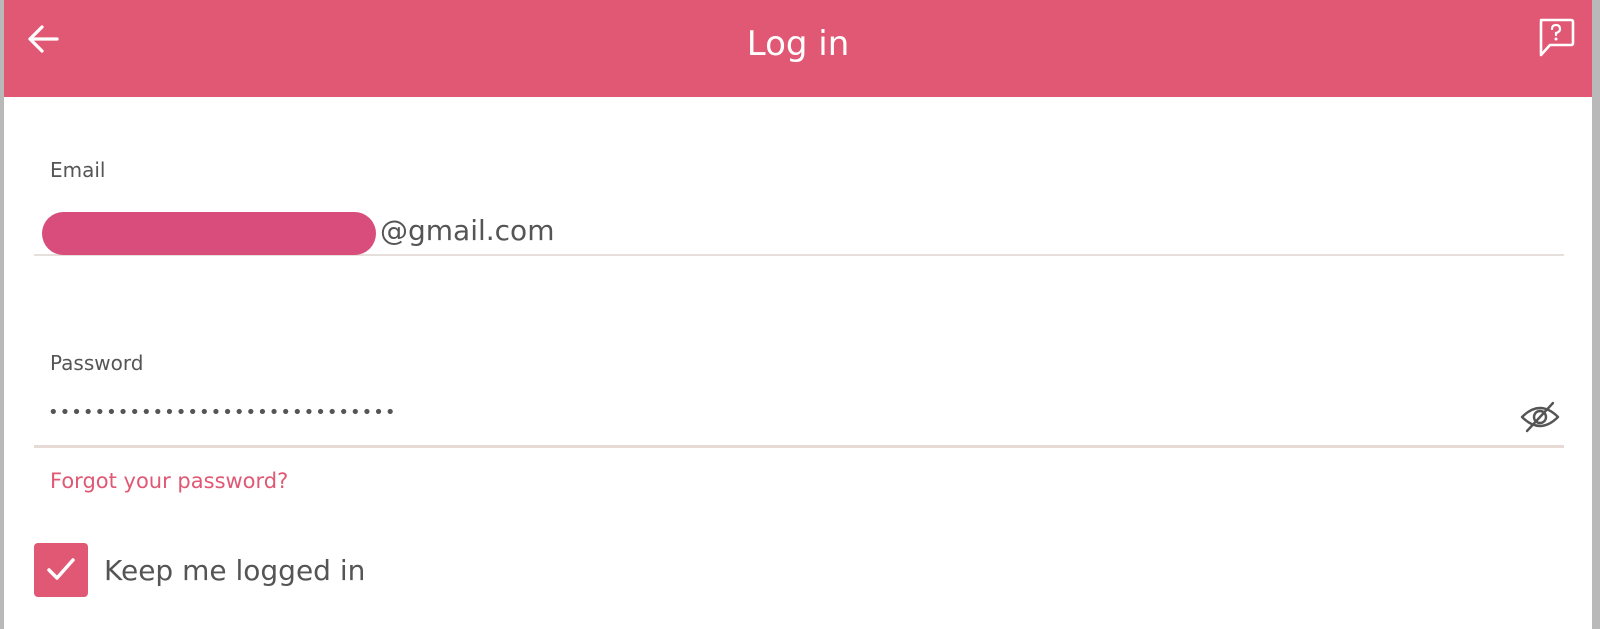 This screenshot has width=1600, height=629. I want to click on back-arrow-icon, so click(43, 39).